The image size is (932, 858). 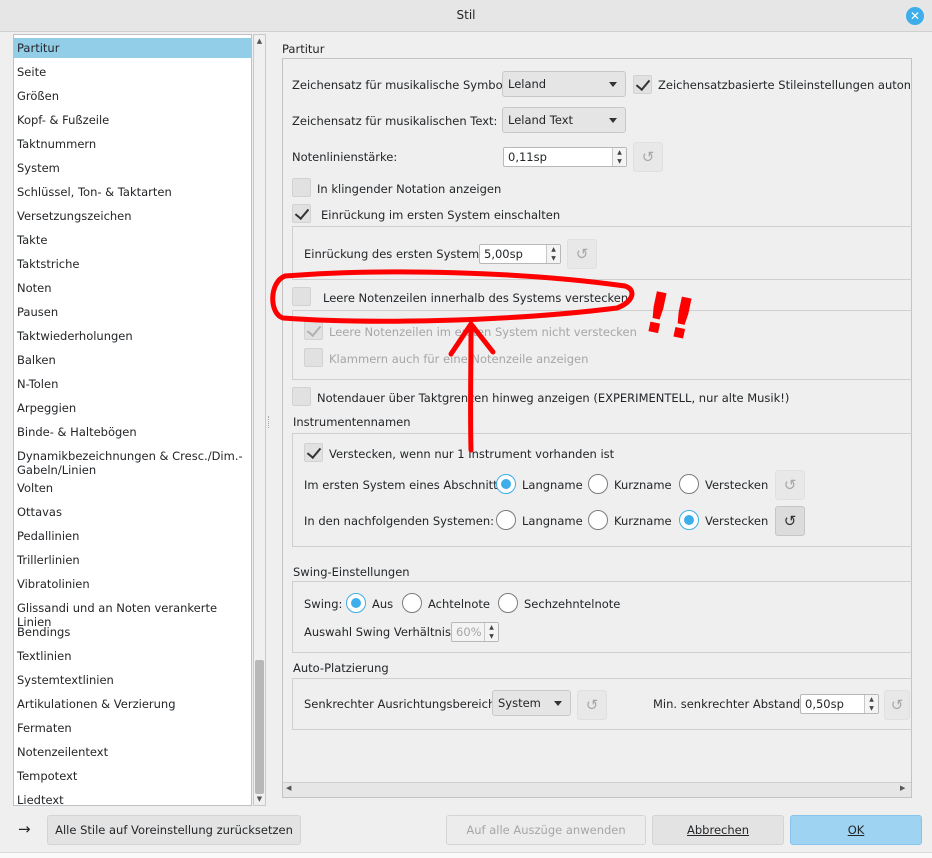 What do you see at coordinates (259, 41) in the screenshot?
I see `scroll-up-icon: ▲` at bounding box center [259, 41].